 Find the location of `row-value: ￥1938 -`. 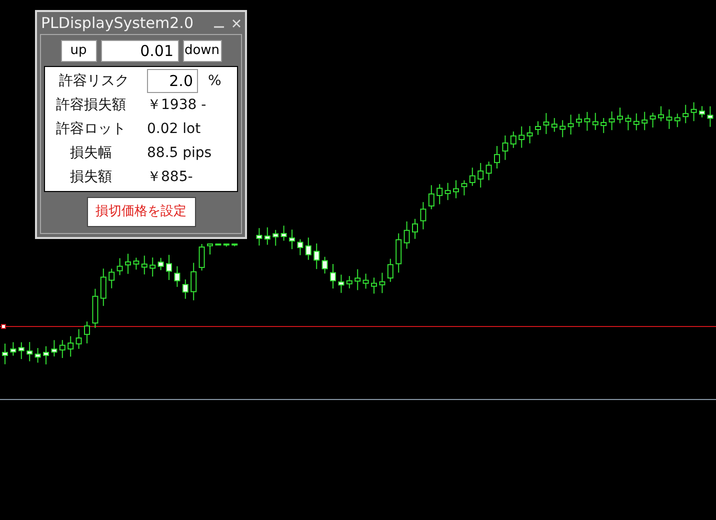

row-value: ￥1938 - is located at coordinates (176, 105).